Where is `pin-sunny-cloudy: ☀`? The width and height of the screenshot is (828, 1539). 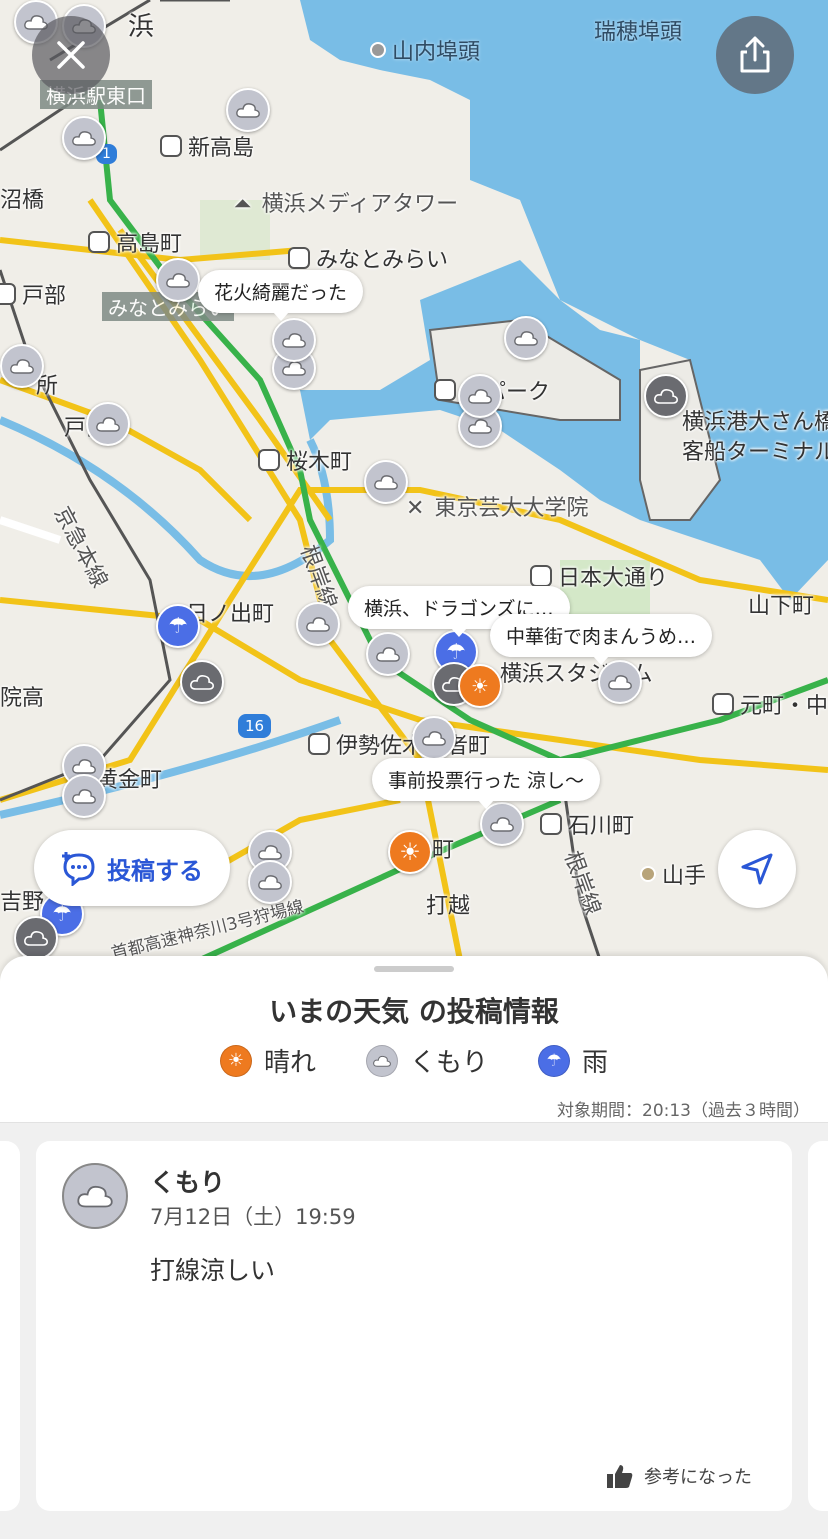 pin-sunny-cloudy: ☀ is located at coordinates (480, 686).